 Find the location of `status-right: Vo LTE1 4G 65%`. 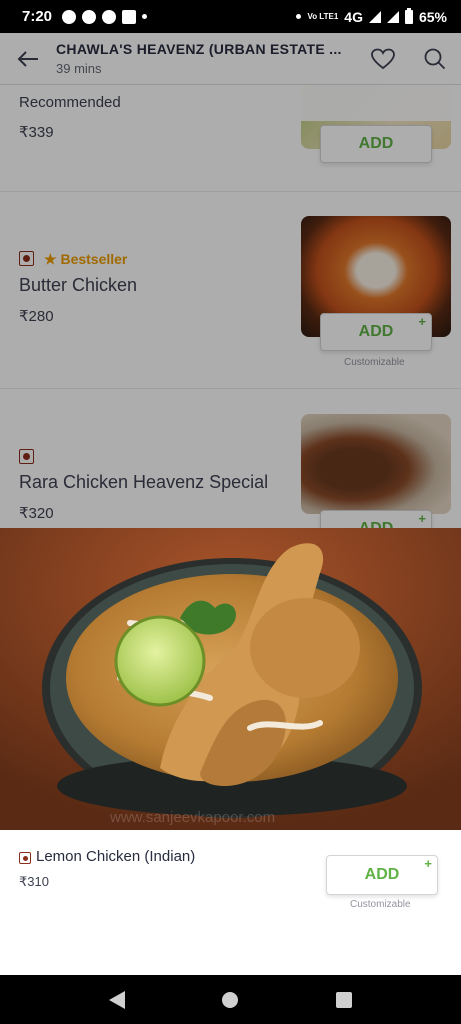

status-right: Vo LTE1 4G 65% is located at coordinates (371, 16).